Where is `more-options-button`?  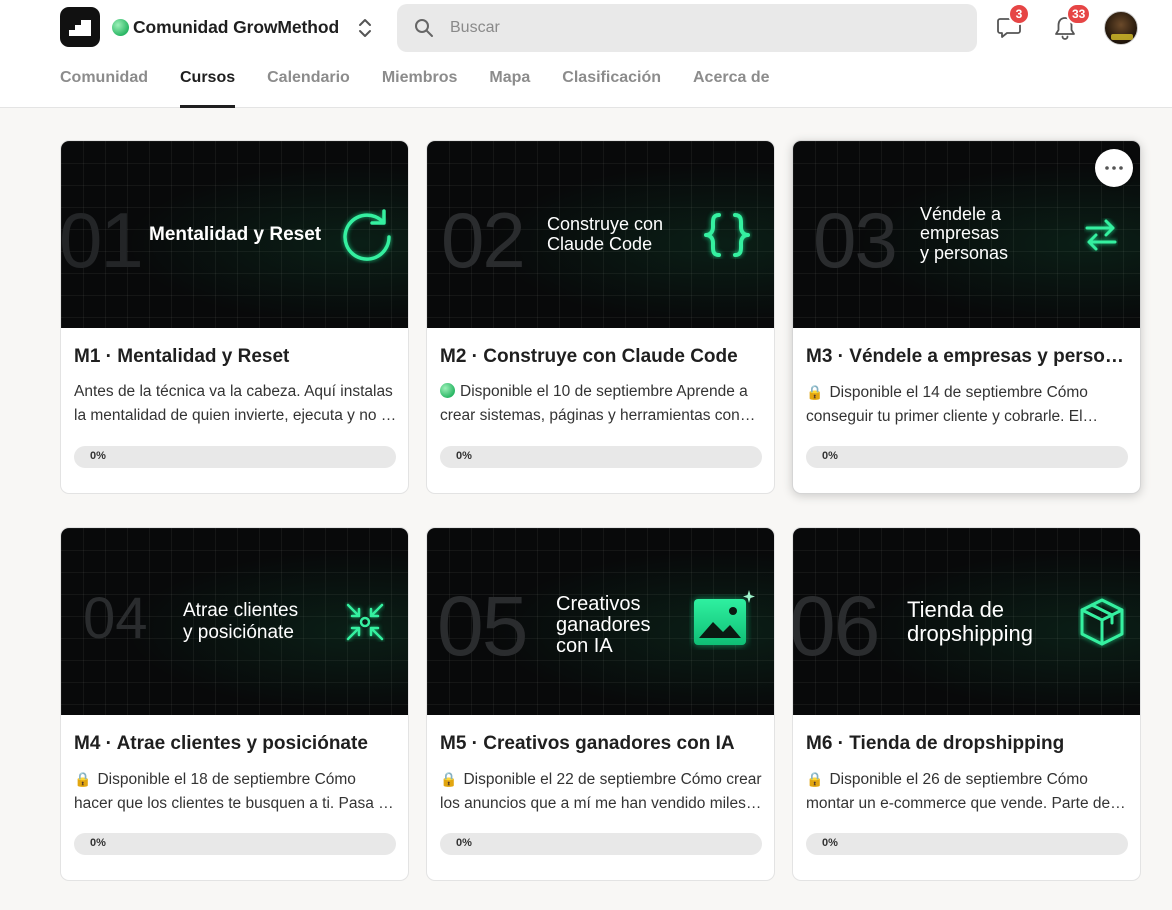 more-options-button is located at coordinates (1114, 168).